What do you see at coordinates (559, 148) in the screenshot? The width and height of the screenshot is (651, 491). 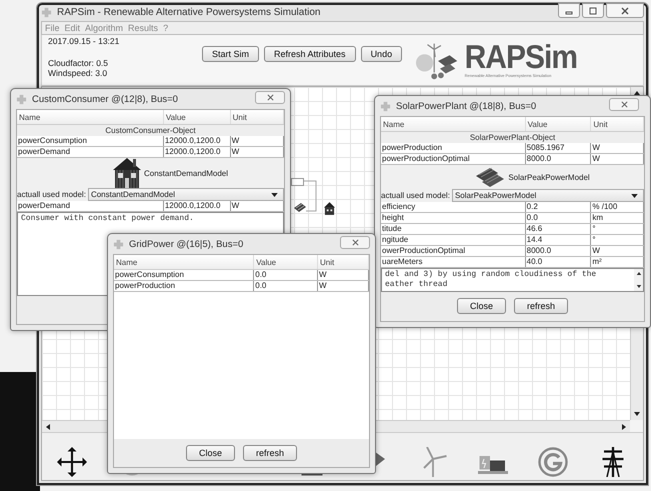 I see `table-cell: 5085.1967` at bounding box center [559, 148].